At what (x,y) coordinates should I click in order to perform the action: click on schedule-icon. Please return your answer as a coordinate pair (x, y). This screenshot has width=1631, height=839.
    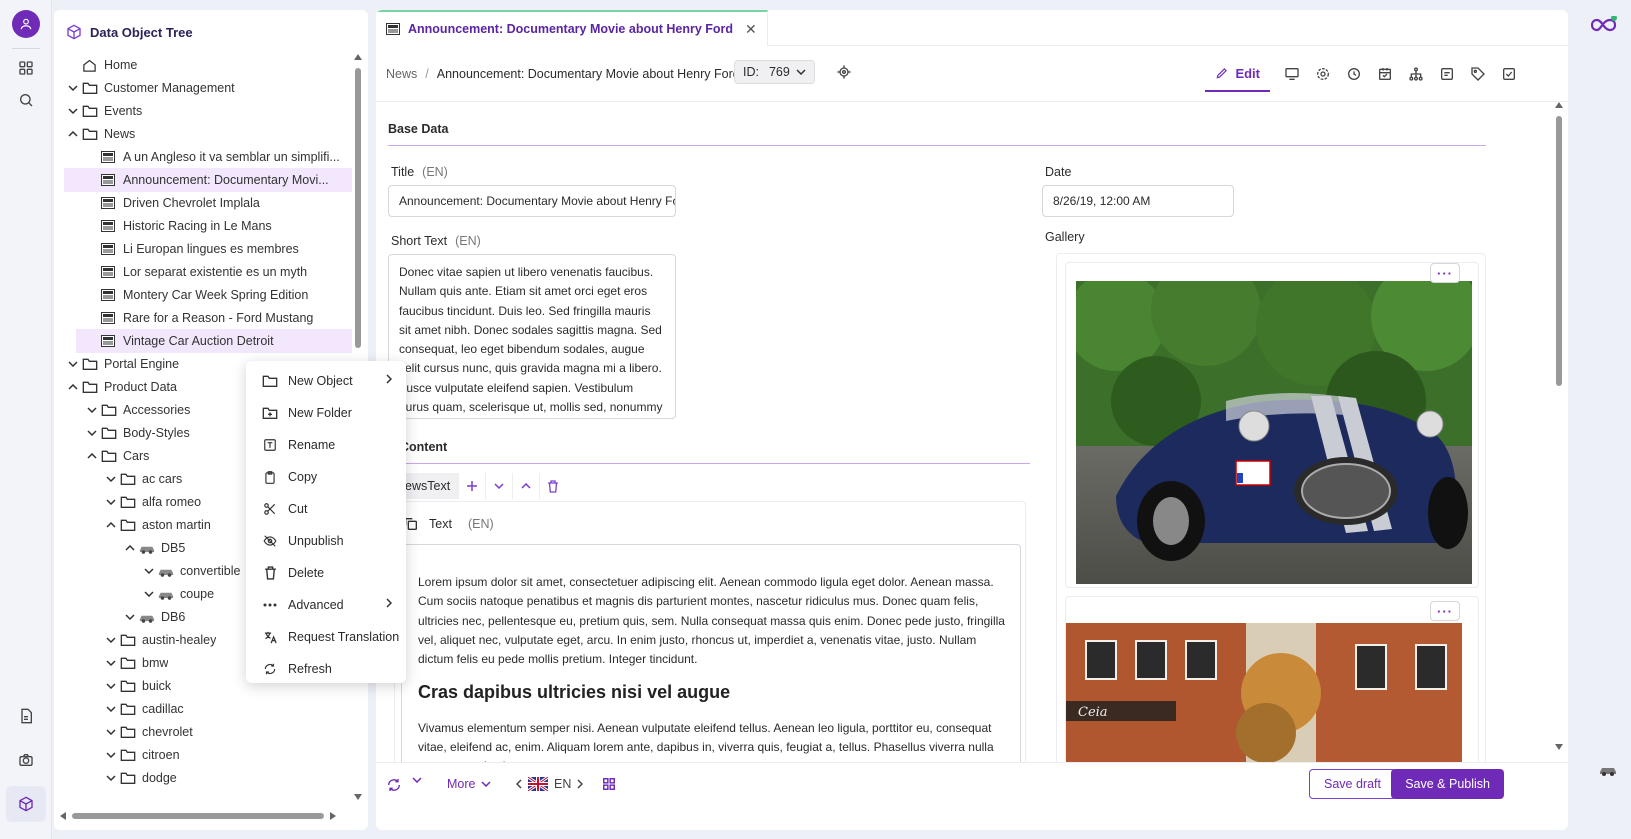
    Looking at the image, I should click on (1384, 74).